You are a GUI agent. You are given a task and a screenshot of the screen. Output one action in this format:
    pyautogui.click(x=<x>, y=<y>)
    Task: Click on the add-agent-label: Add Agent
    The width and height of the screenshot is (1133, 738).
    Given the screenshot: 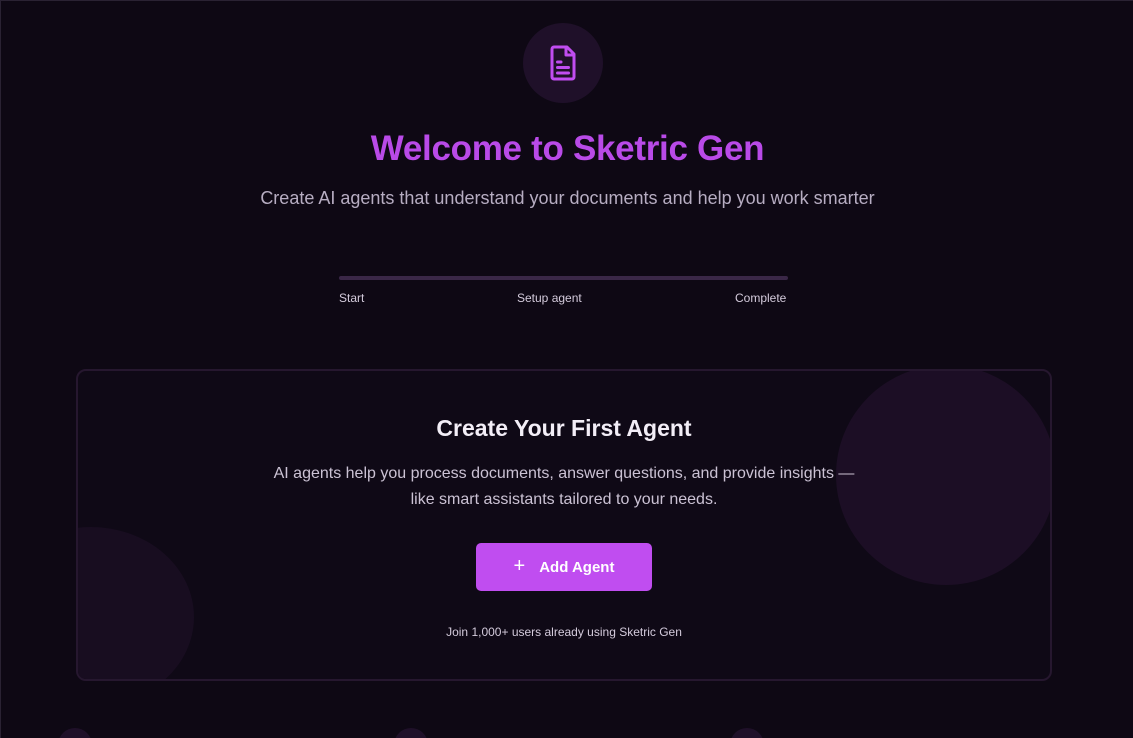 What is the action you would take?
    pyautogui.click(x=577, y=567)
    